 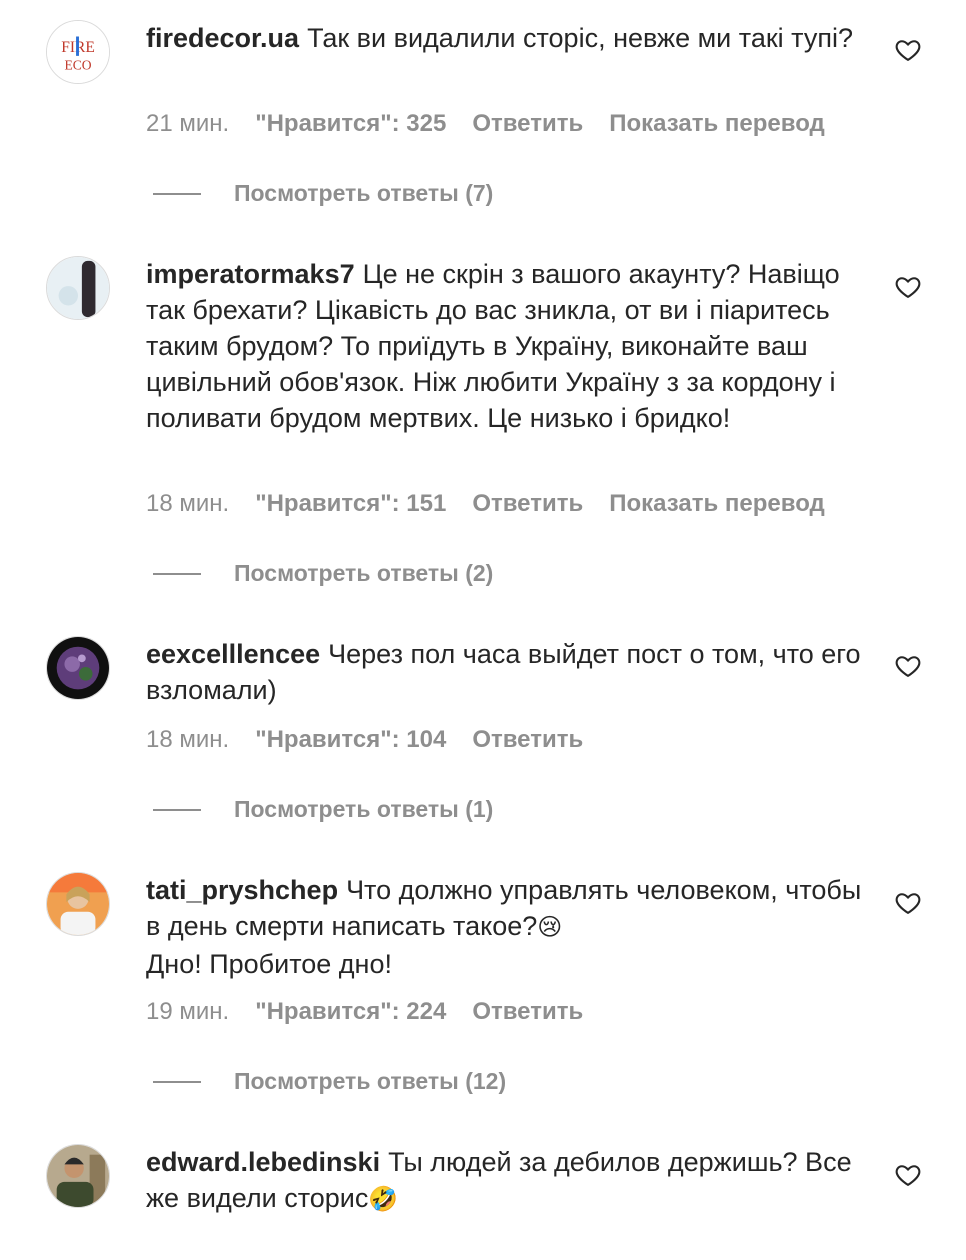 I want to click on view-replies-button: Посмотреть ответы (12), so click(x=329, y=1081).